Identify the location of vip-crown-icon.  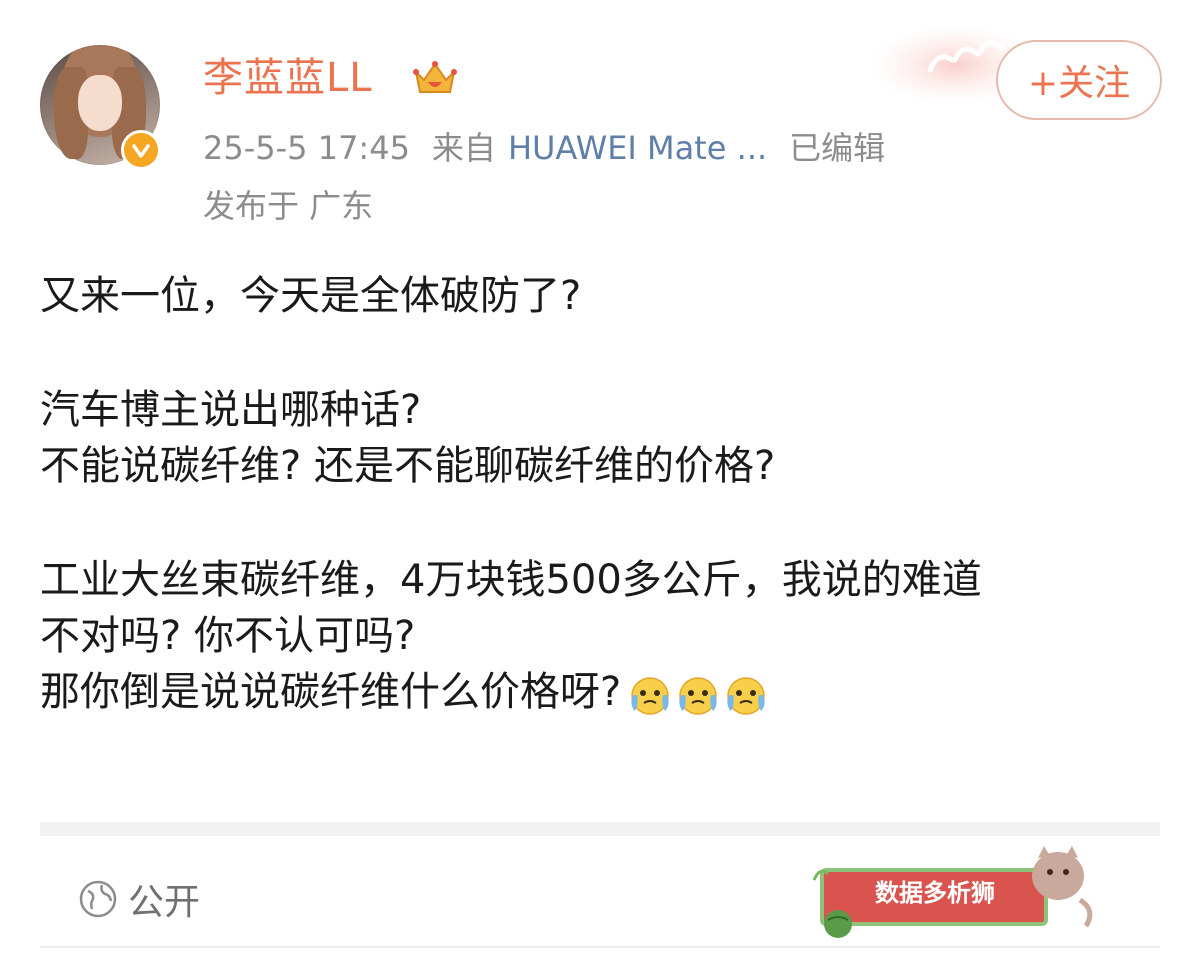
(435, 77).